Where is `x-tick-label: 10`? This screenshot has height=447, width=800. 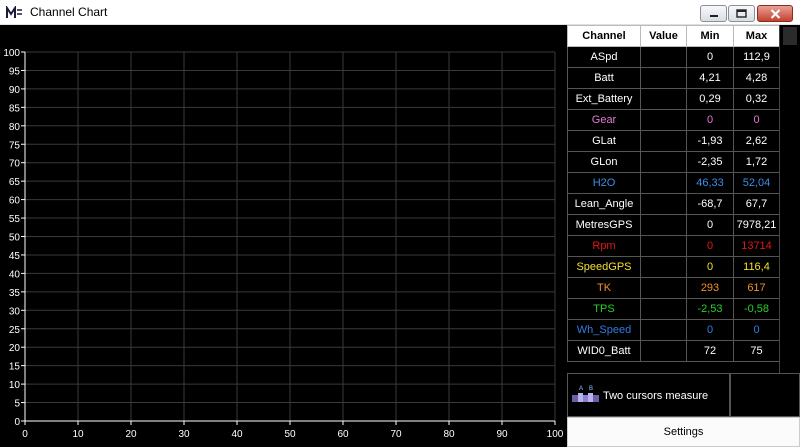 x-tick-label: 10 is located at coordinates (78, 434).